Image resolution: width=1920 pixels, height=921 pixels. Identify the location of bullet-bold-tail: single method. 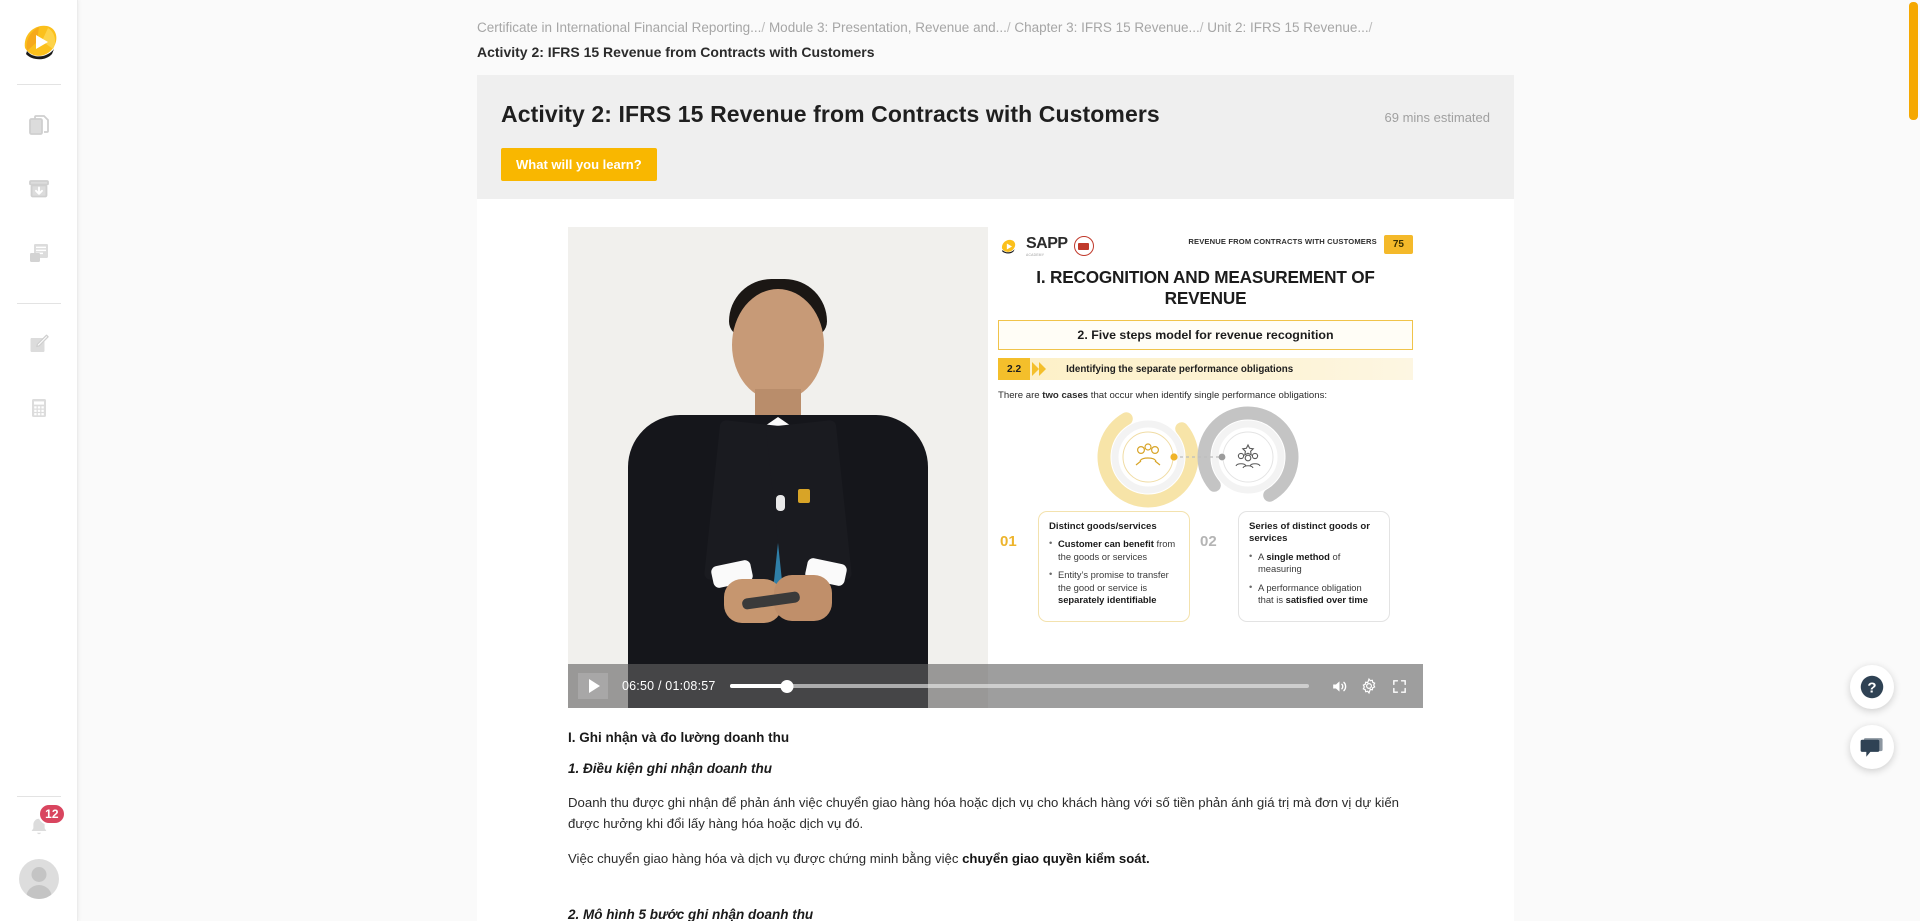
(1298, 556).